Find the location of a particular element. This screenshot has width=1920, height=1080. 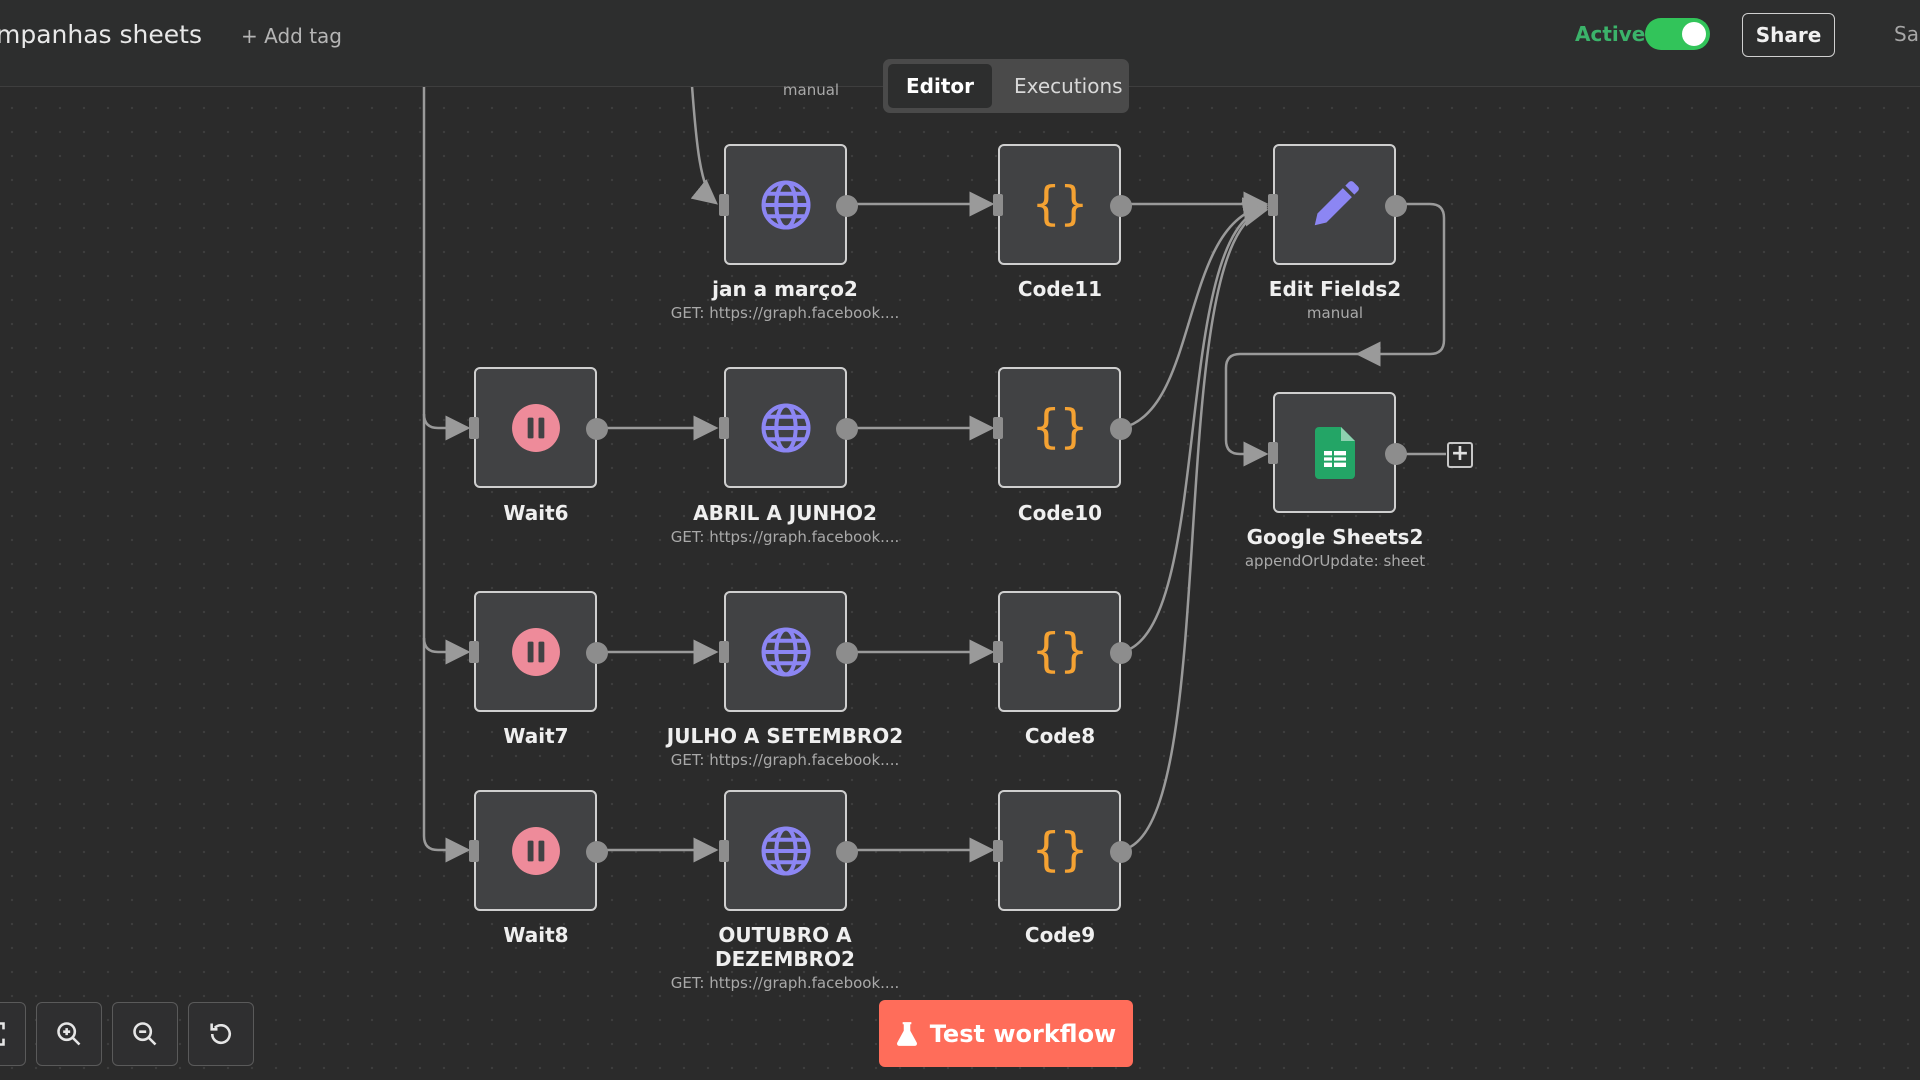

node-label: Wait7 is located at coordinates (536, 736).